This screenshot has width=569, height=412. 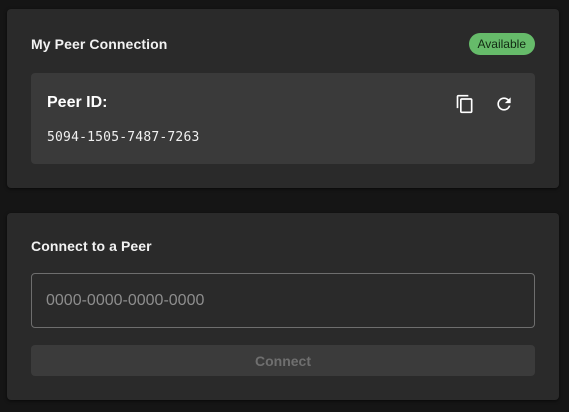 I want to click on status-badge: Available, so click(x=501, y=44).